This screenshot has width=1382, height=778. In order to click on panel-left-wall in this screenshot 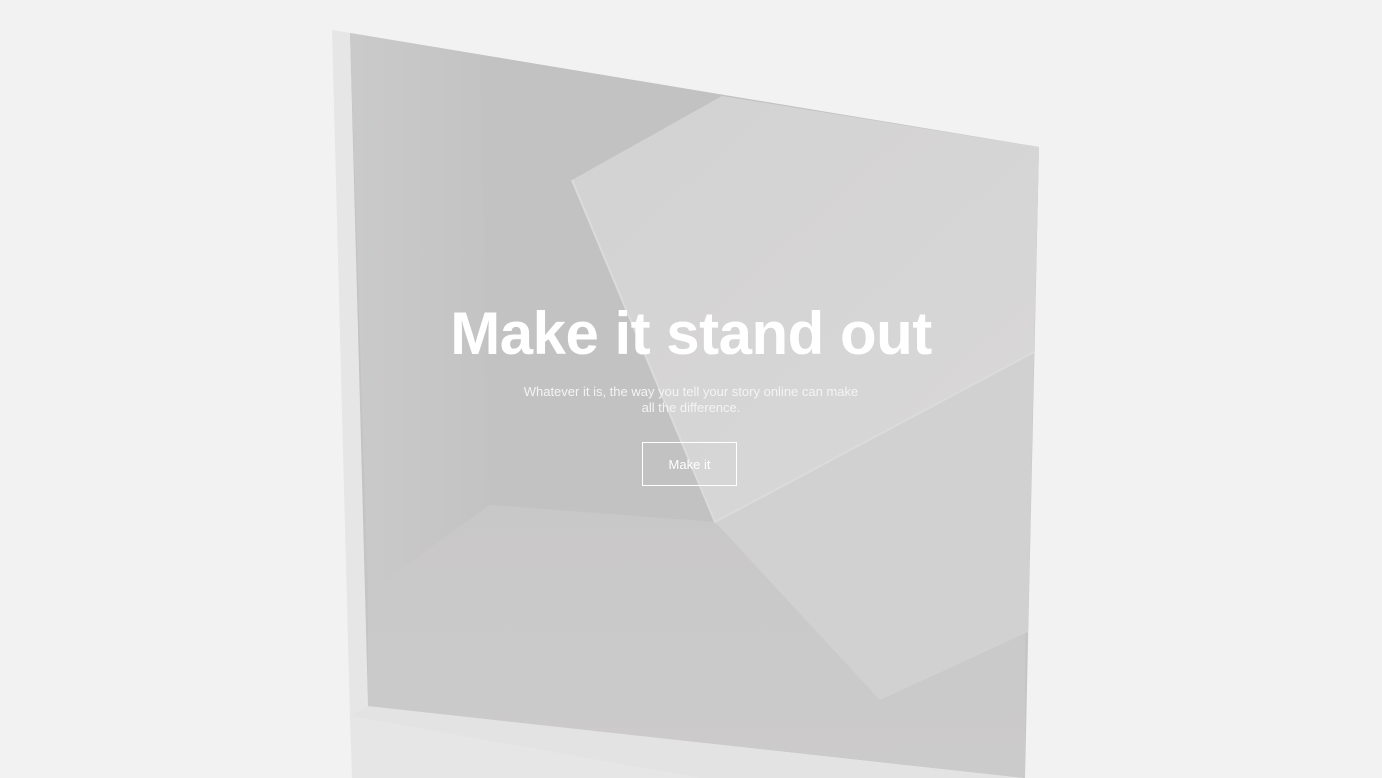, I will do `click(420, 312)`.